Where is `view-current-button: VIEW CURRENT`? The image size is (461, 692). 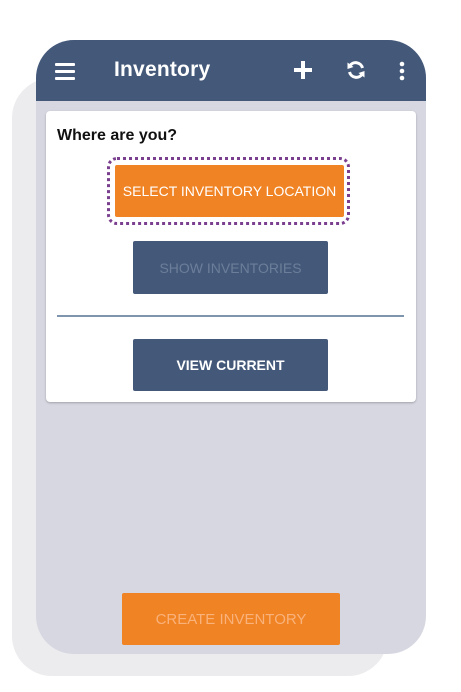
view-current-button: VIEW CURRENT is located at coordinates (230, 365).